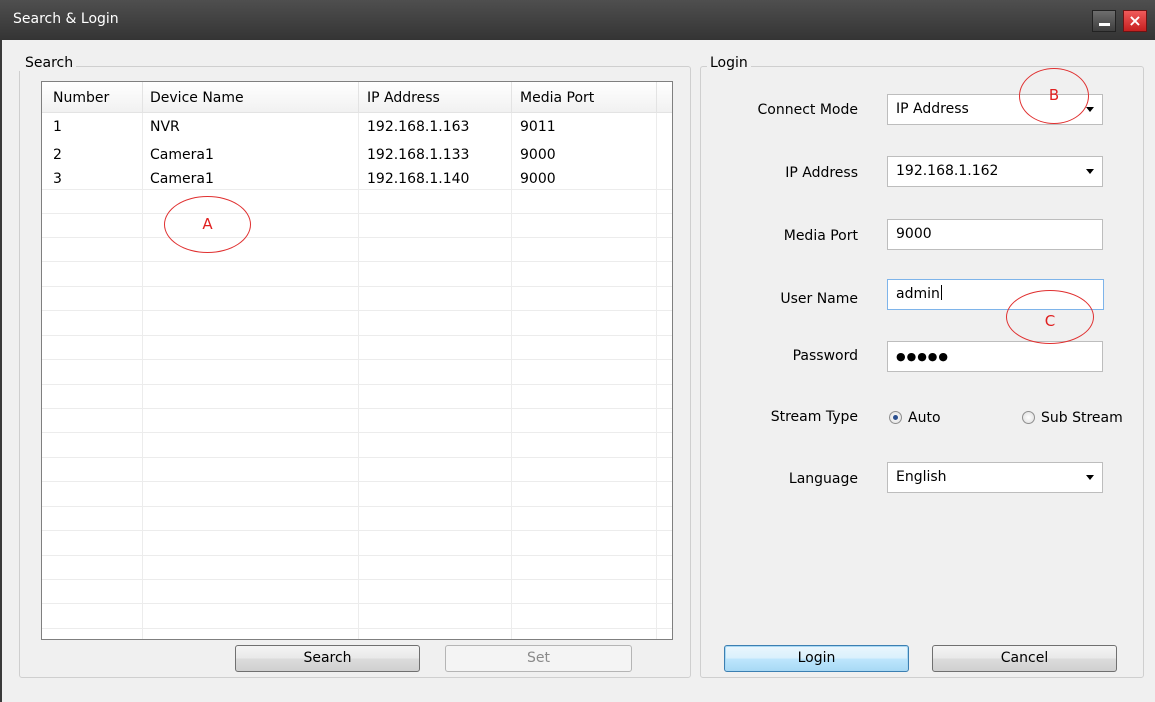 This screenshot has width=1155, height=702. What do you see at coordinates (947, 171) in the screenshot?
I see `ip-address-value: 192.168.1.162` at bounding box center [947, 171].